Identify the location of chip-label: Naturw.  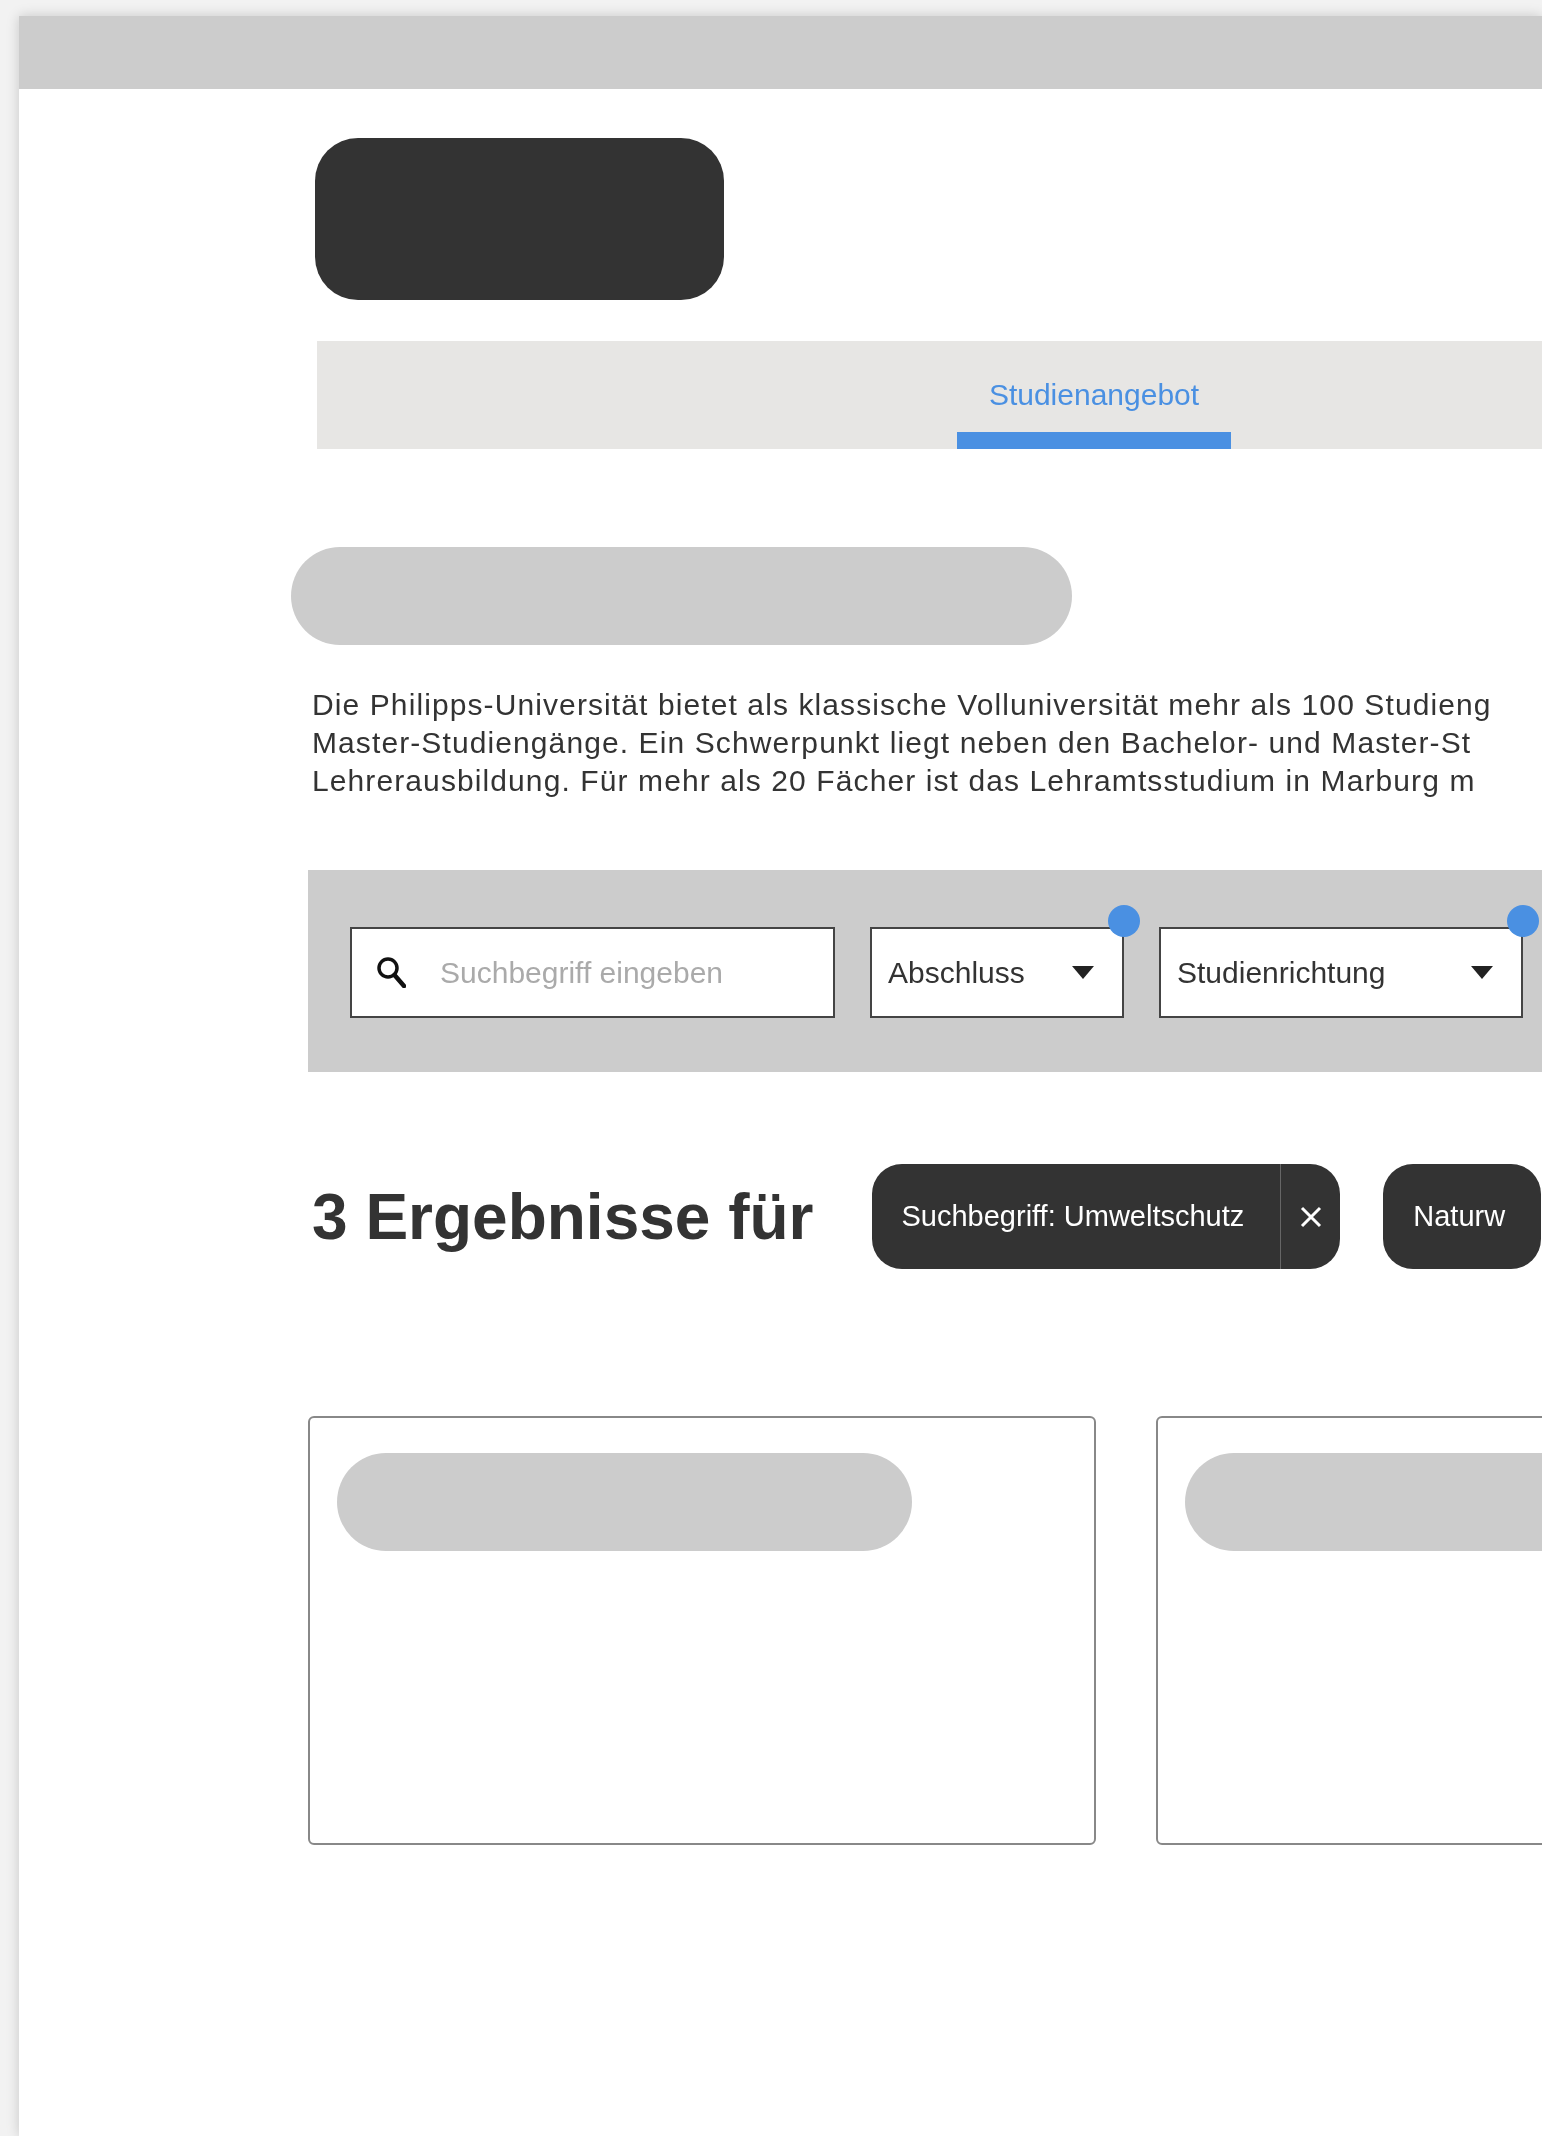
(1459, 1216).